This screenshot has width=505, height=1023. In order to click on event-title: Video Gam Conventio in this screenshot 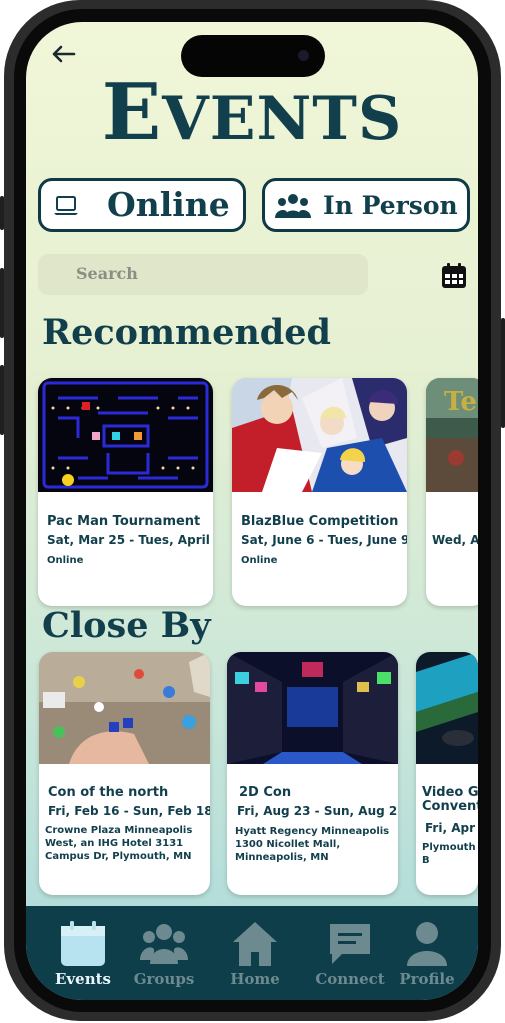, I will do `click(450, 799)`.